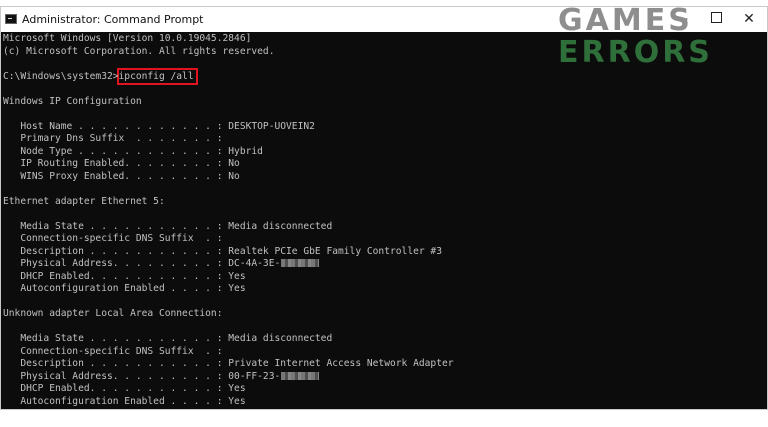  Describe the element at coordinates (72, 101) in the screenshot. I see `console-line: Windows IP Configuration` at that location.